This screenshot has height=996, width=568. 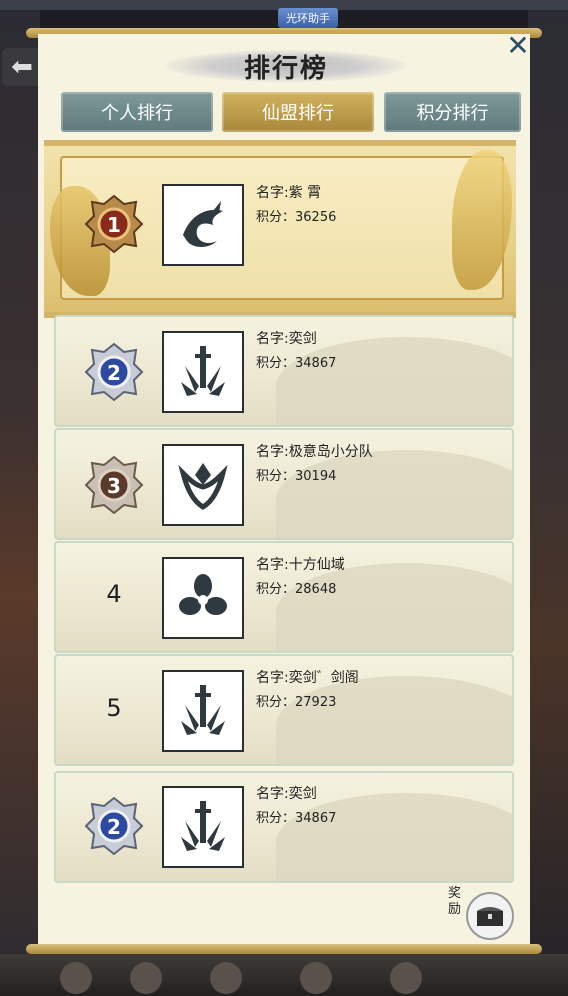 What do you see at coordinates (296, 702) in the screenshot?
I see `alliance-score: 积分：27923` at bounding box center [296, 702].